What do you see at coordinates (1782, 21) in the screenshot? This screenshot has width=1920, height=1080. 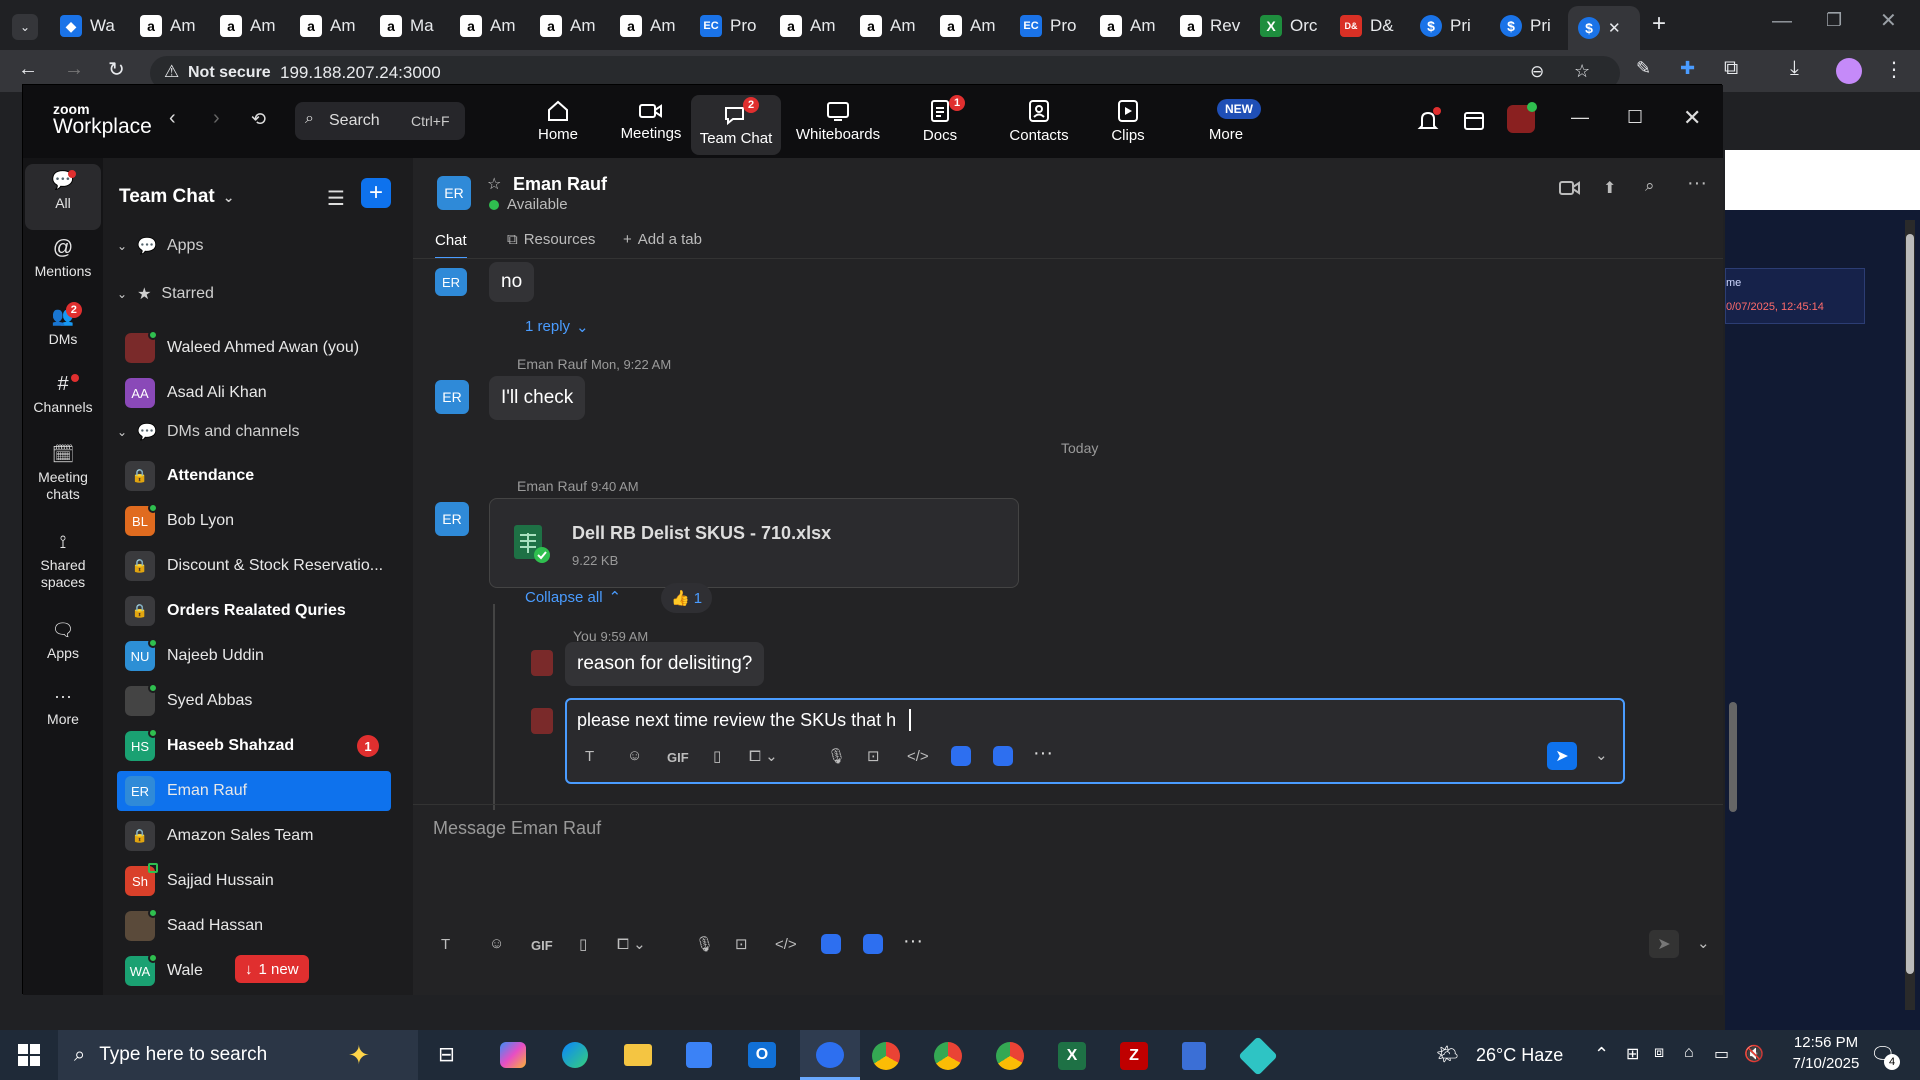 I see `minimize-icon: —` at bounding box center [1782, 21].